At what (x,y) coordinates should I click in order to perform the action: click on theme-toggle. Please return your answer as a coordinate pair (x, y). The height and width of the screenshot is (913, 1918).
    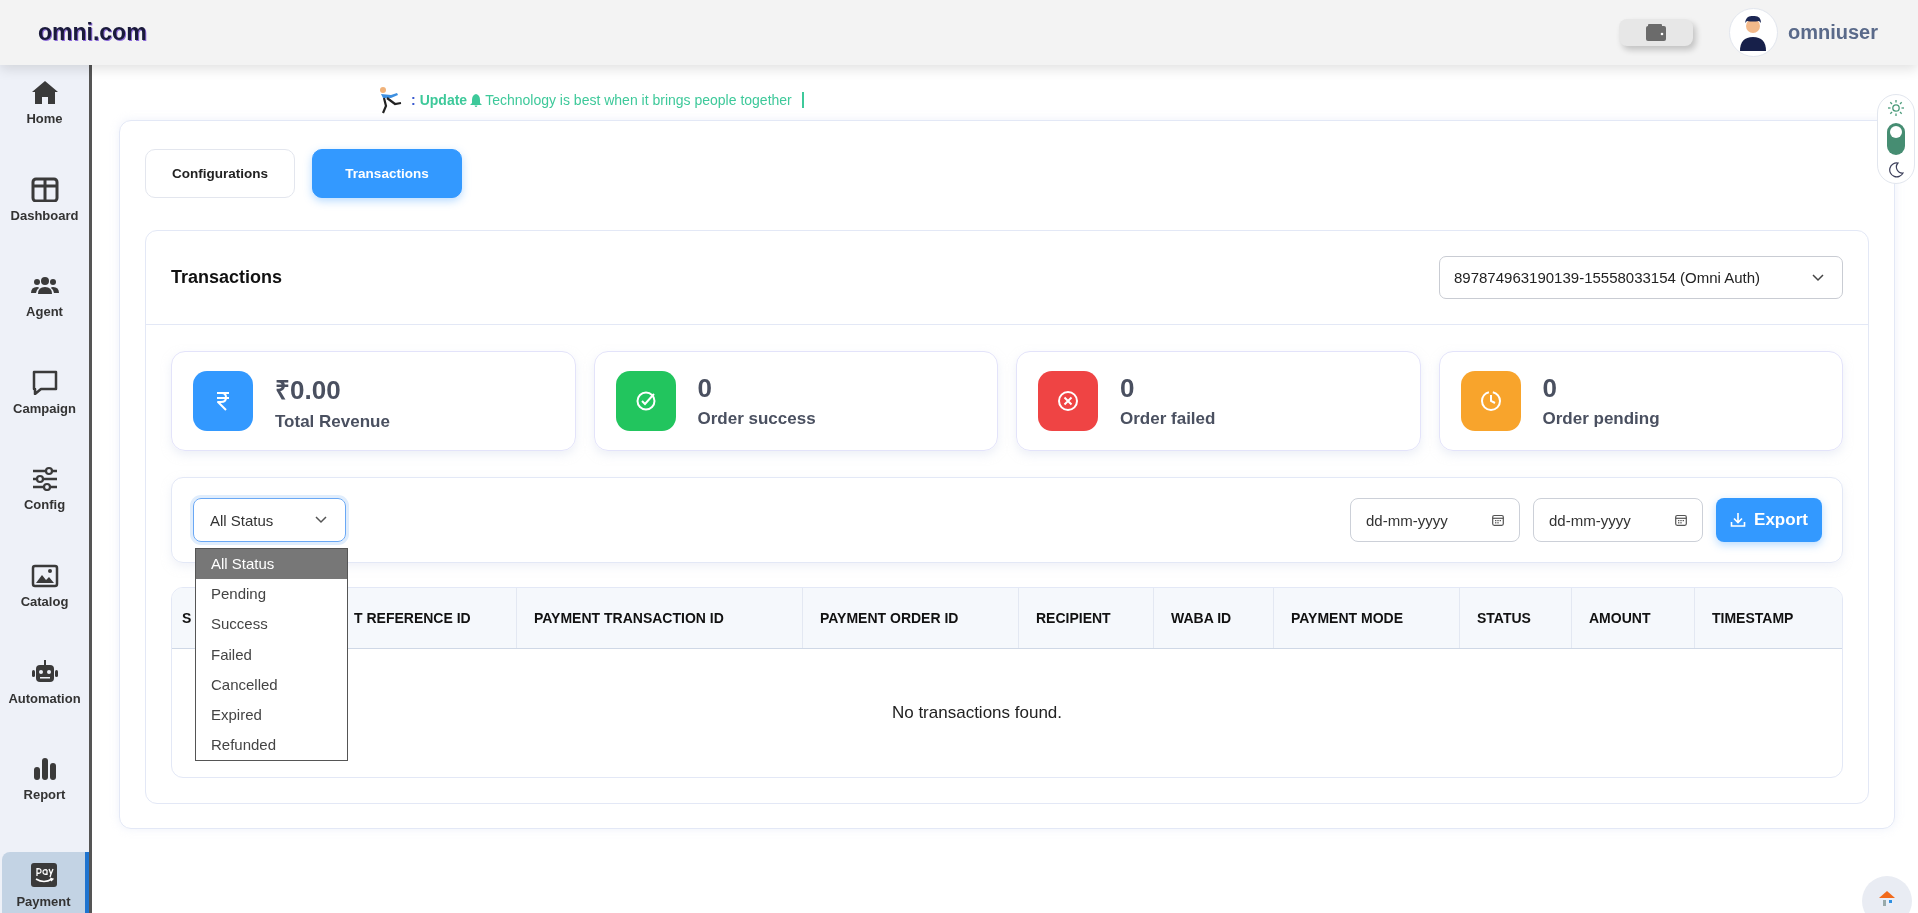
    Looking at the image, I should click on (1896, 139).